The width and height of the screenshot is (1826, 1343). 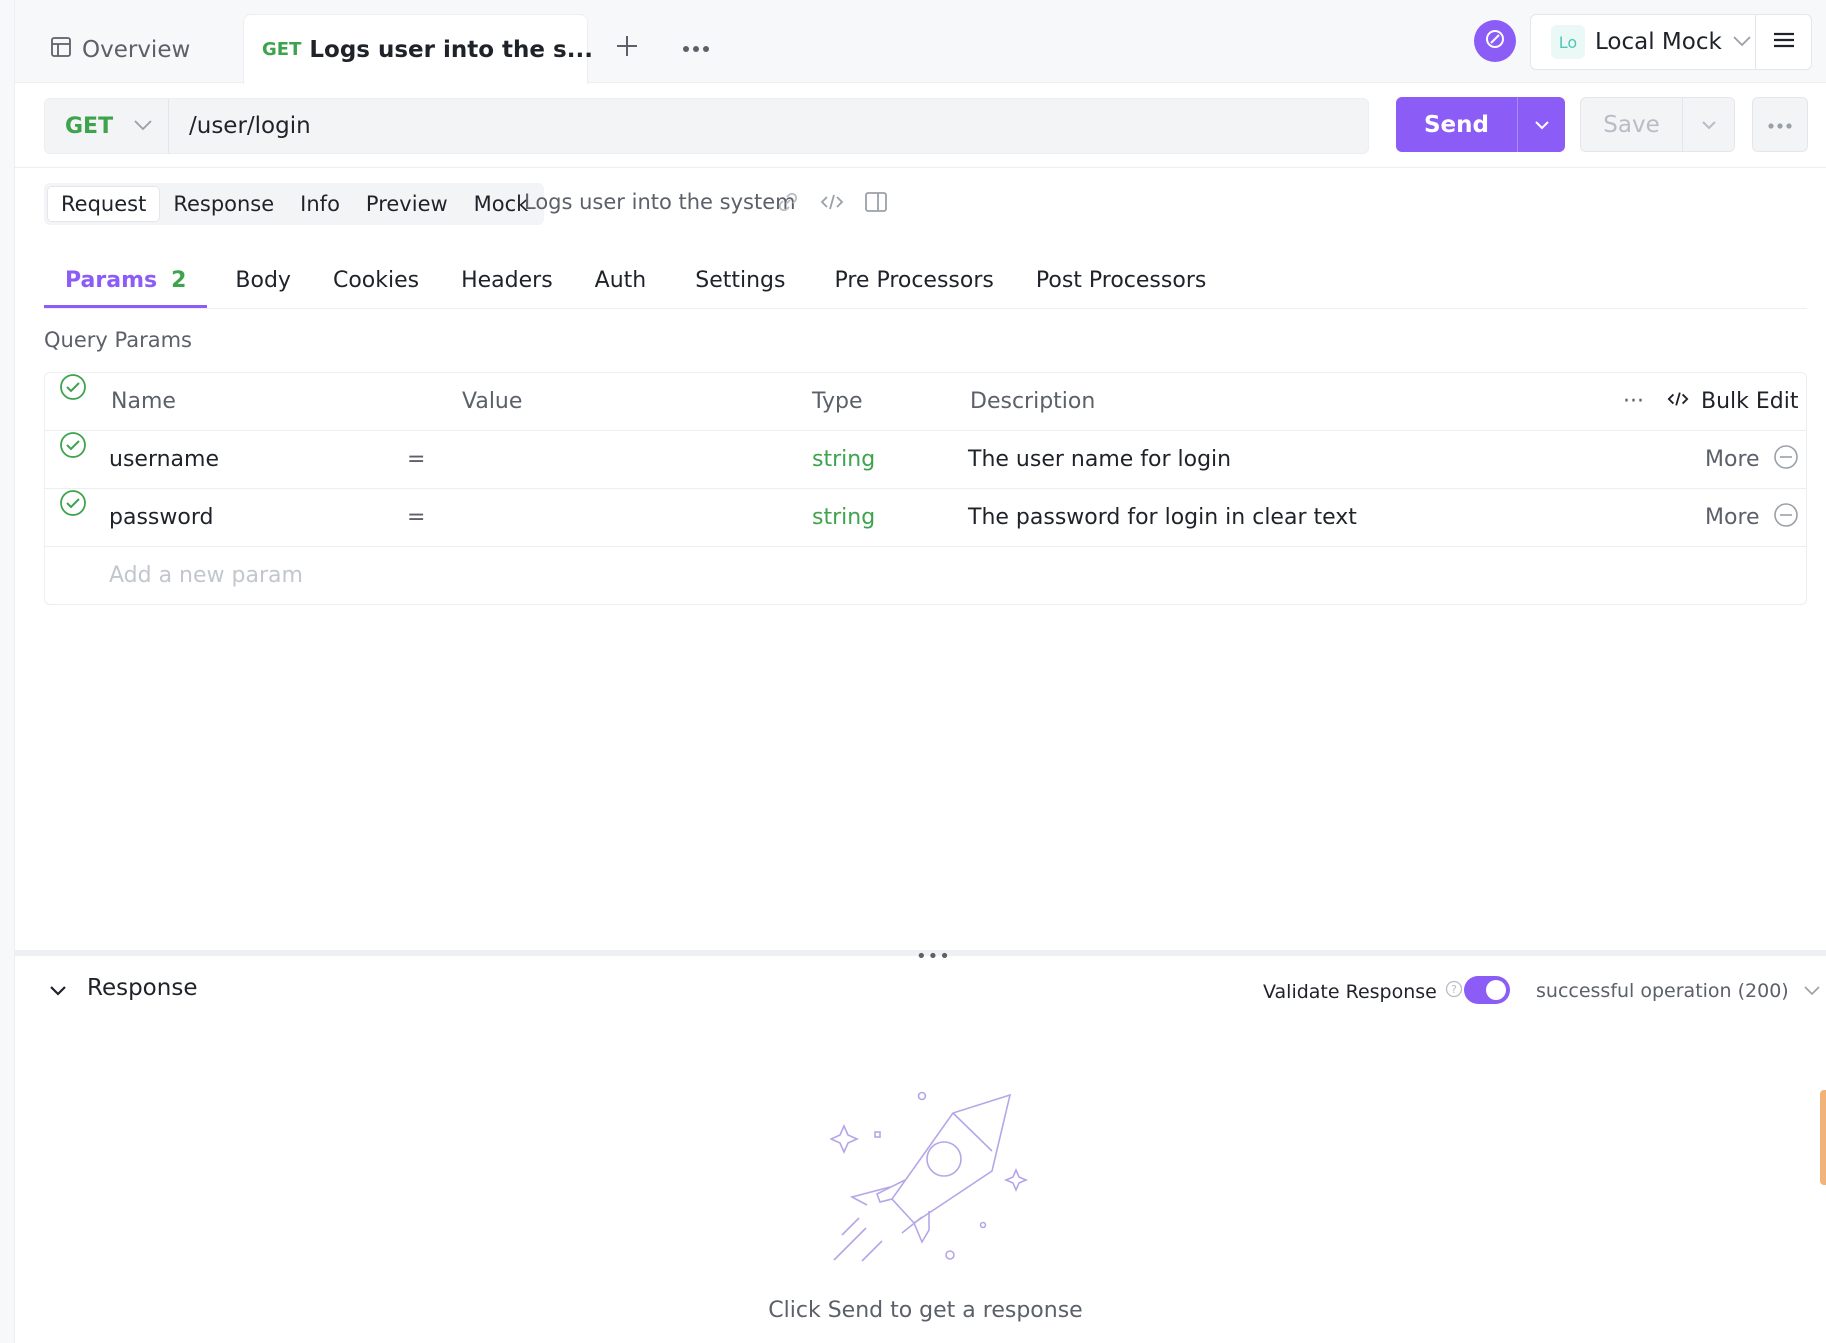 What do you see at coordinates (161, 517) in the screenshot?
I see `param-name: password` at bounding box center [161, 517].